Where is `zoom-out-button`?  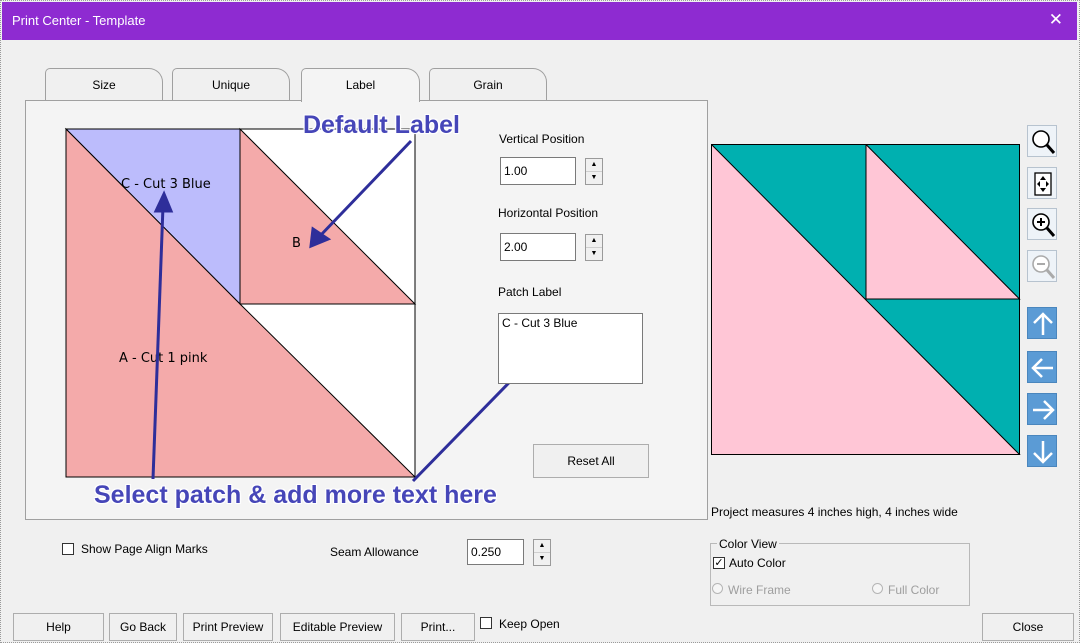 zoom-out-button is located at coordinates (1042, 266).